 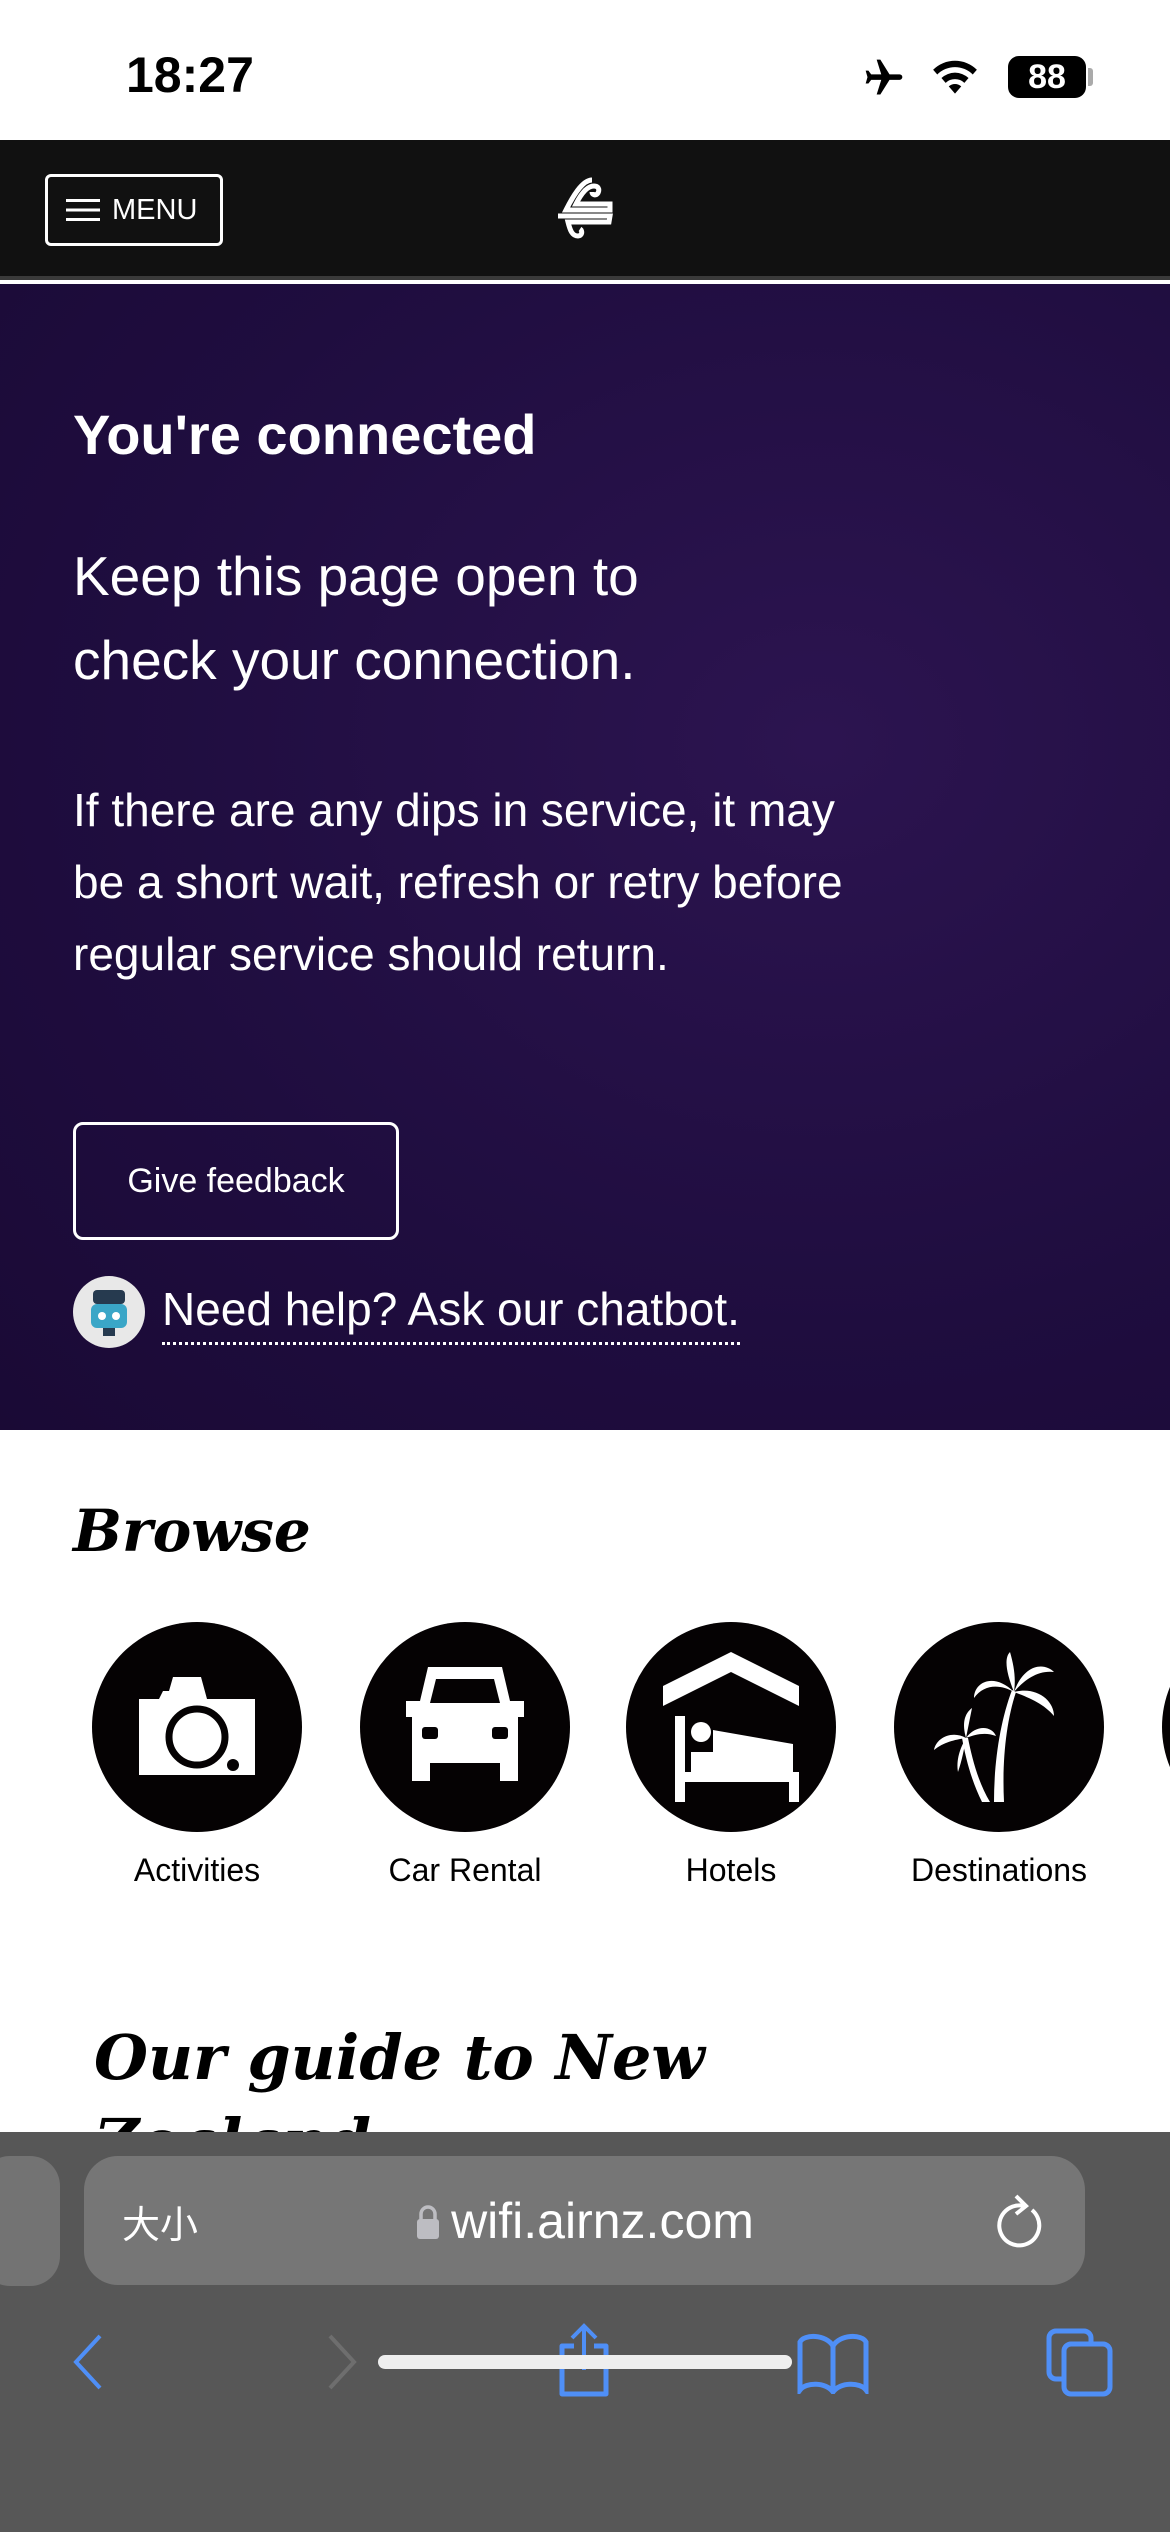 What do you see at coordinates (197, 1870) in the screenshot?
I see `browse-item-label: Activities` at bounding box center [197, 1870].